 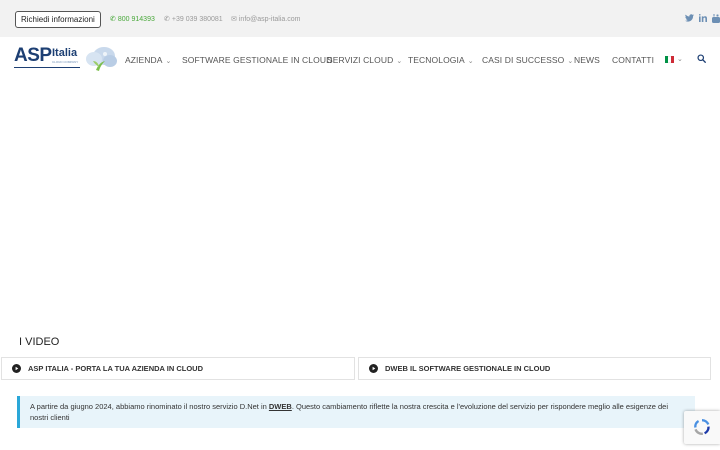 I want to click on nav-item-news: NEWS, so click(x=587, y=60).